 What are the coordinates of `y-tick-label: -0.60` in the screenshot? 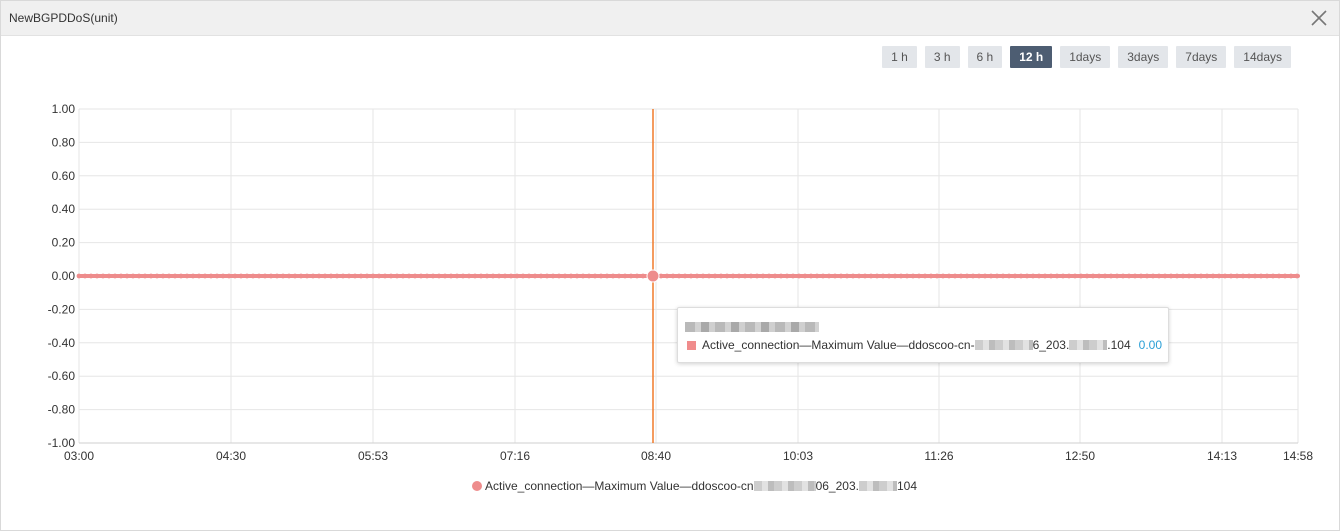 It's located at (62, 376).